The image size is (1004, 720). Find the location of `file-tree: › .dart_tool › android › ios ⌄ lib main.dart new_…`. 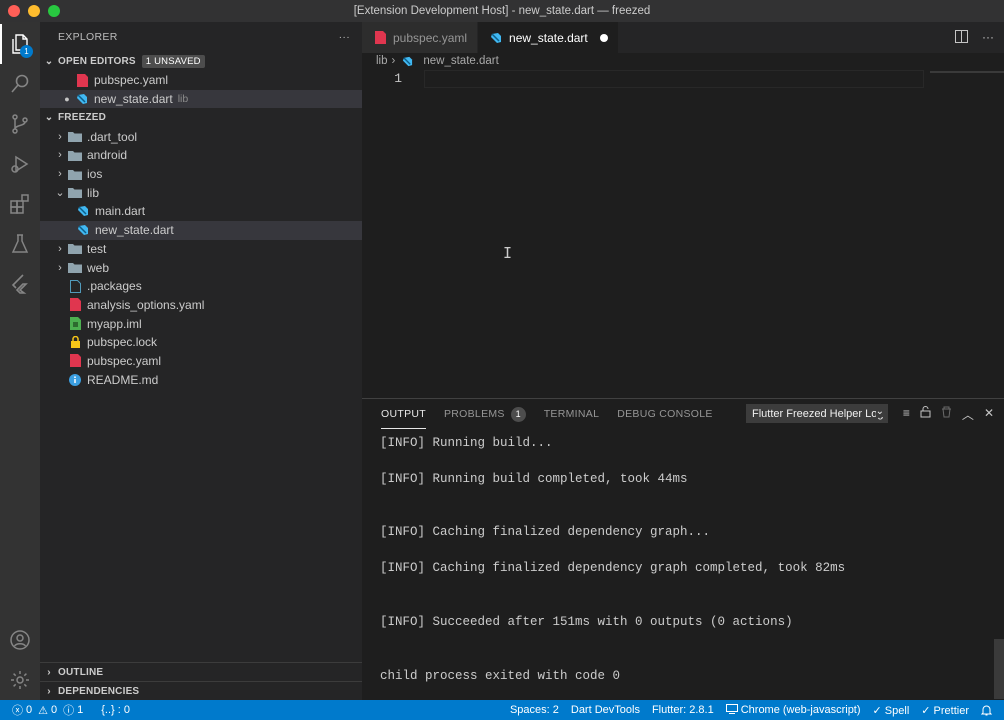

file-tree: › .dart_tool › android › ios ⌄ lib main.dart new_… is located at coordinates (201, 258).